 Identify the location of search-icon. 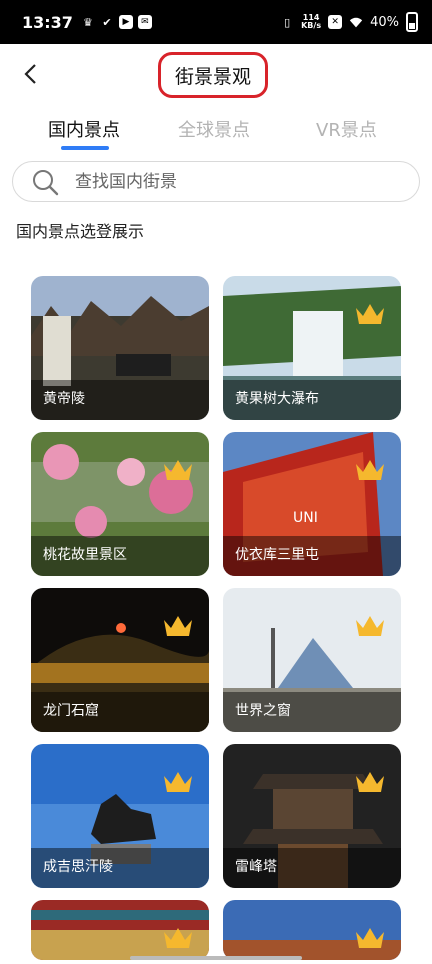
(46, 182).